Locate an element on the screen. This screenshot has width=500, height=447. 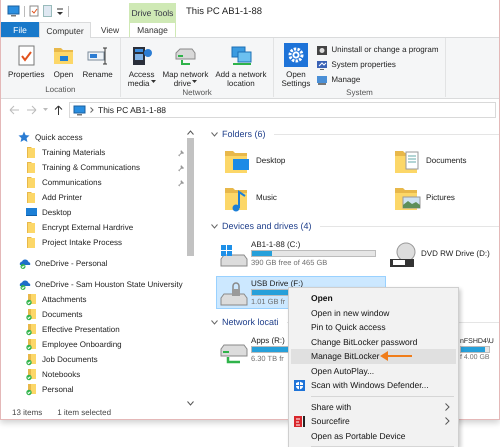
group-label: System is located at coordinates (359, 93).